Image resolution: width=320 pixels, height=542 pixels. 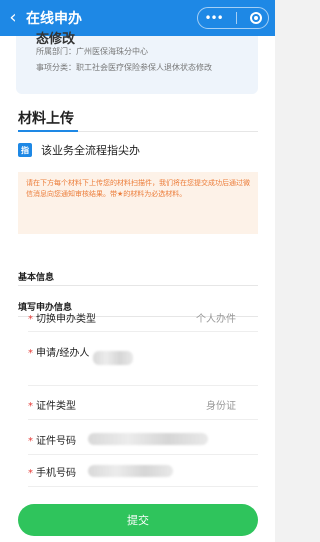 What do you see at coordinates (92, 51) in the screenshot?
I see `department-text: 所属部门：广州医保海珠分中心` at bounding box center [92, 51].